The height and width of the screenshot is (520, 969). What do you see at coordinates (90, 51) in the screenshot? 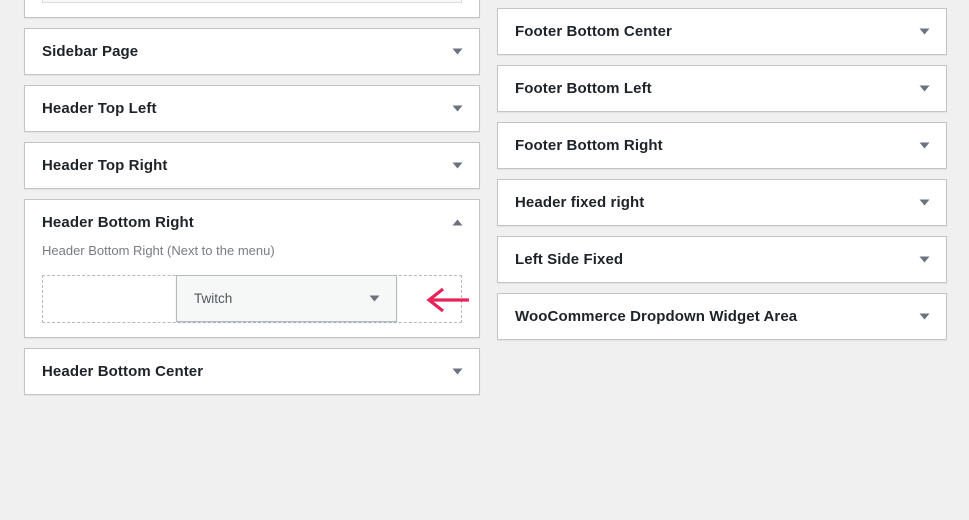
I see `widget-area-title: Sidebar Page` at bounding box center [90, 51].